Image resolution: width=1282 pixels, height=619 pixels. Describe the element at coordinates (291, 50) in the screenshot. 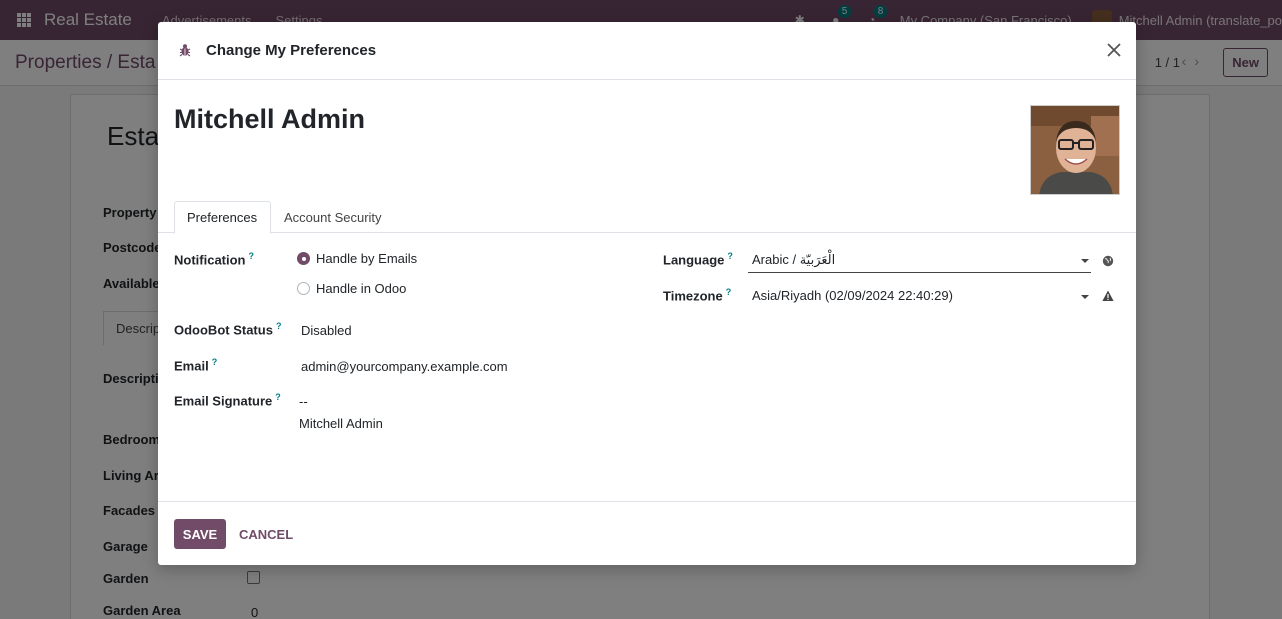

I see `dialog-title: Change My Preferences` at that location.